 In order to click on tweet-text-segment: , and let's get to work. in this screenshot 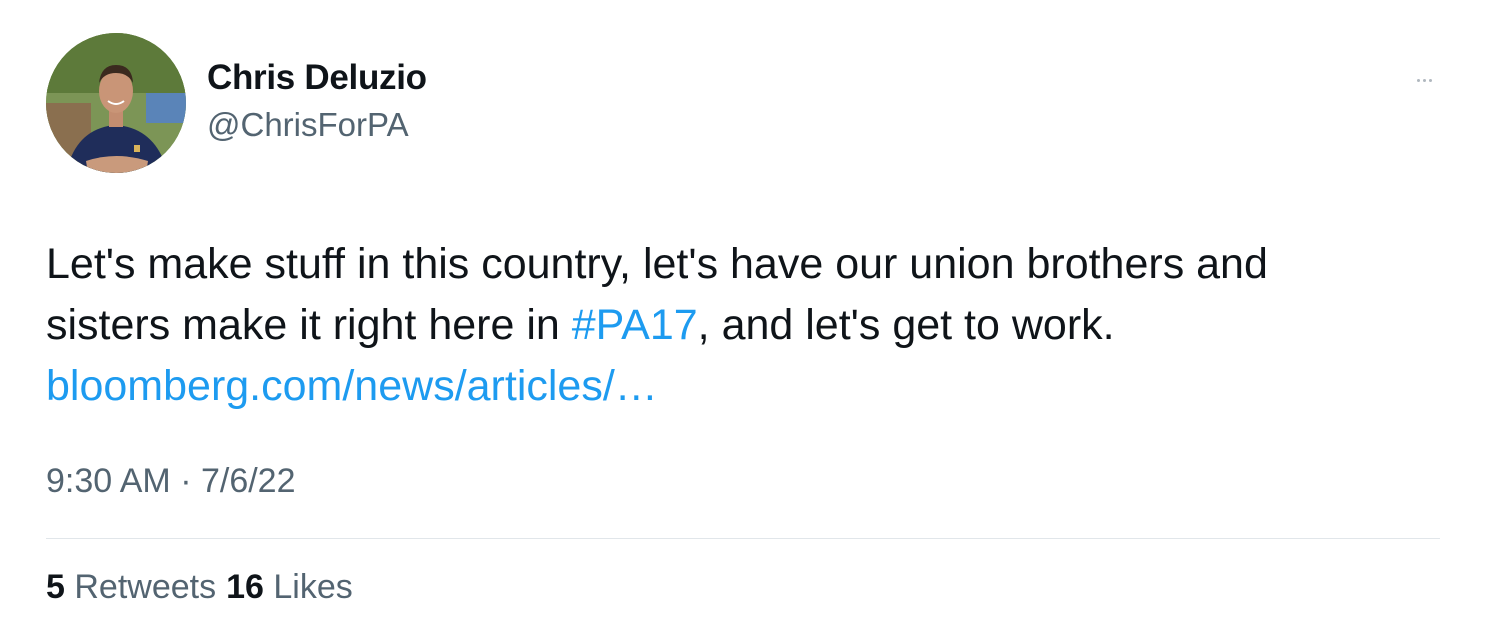, I will do `click(906, 325)`.